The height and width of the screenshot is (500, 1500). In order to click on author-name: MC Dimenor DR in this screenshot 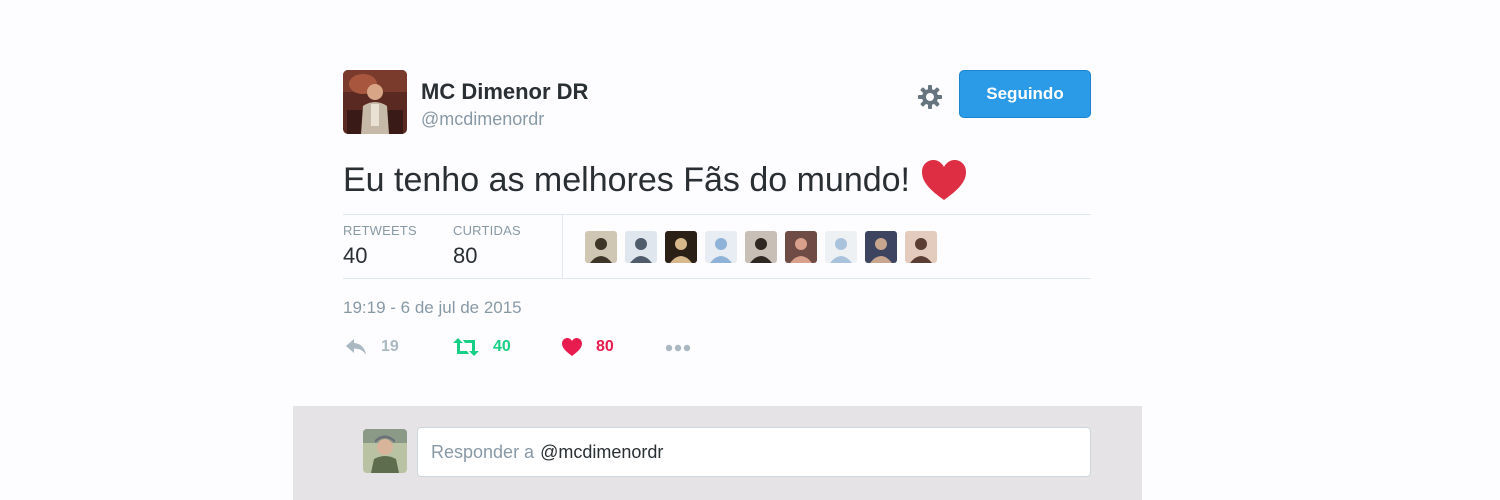, I will do `click(504, 92)`.